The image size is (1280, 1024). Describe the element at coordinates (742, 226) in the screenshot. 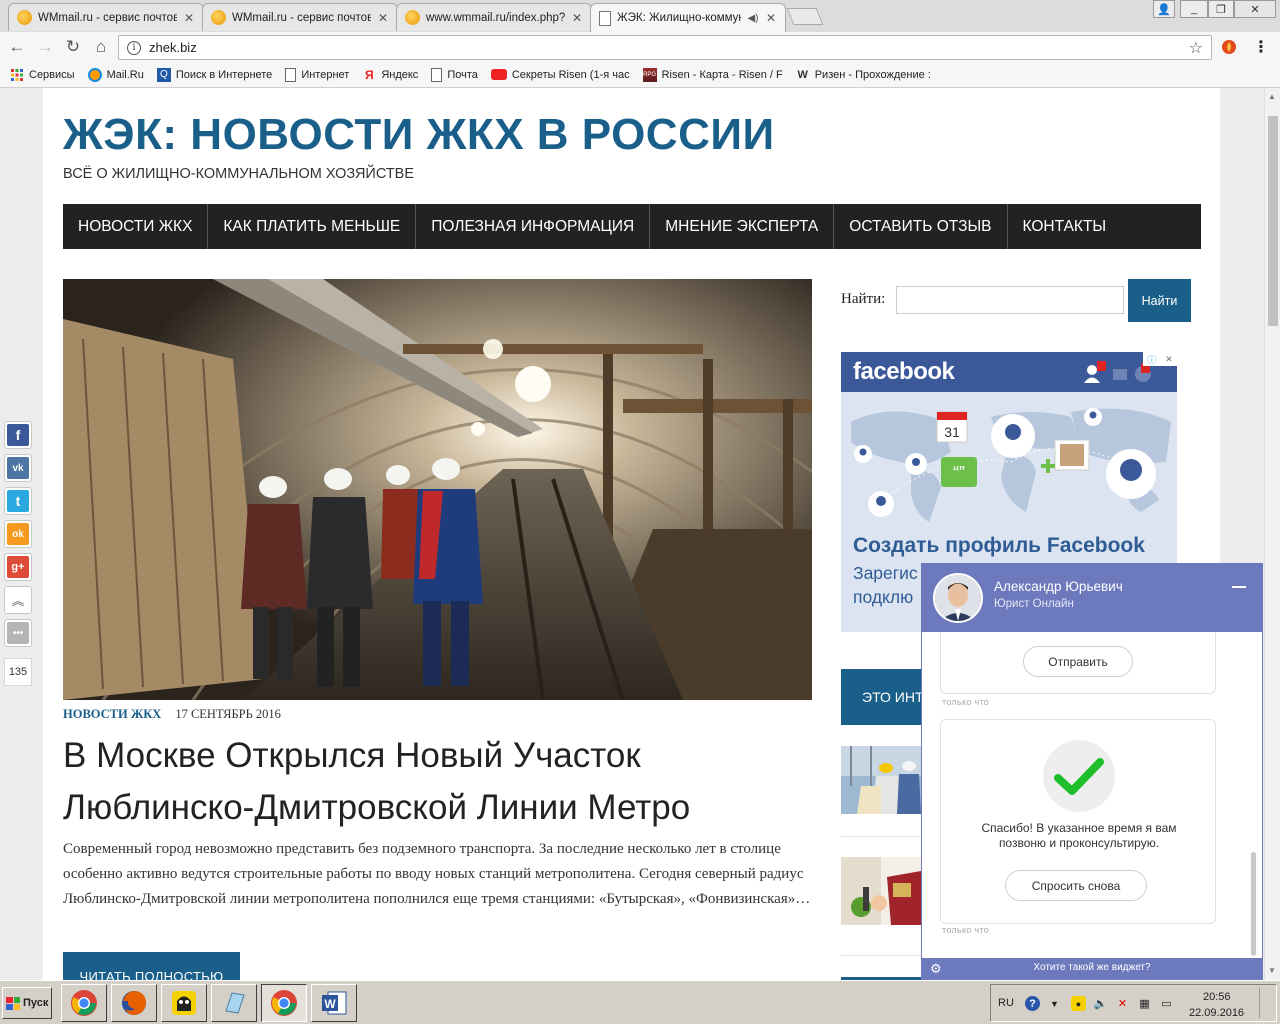

I see `nav-item-expert-opinion: МНЕНИЕ ЭКСПЕРТА` at that location.